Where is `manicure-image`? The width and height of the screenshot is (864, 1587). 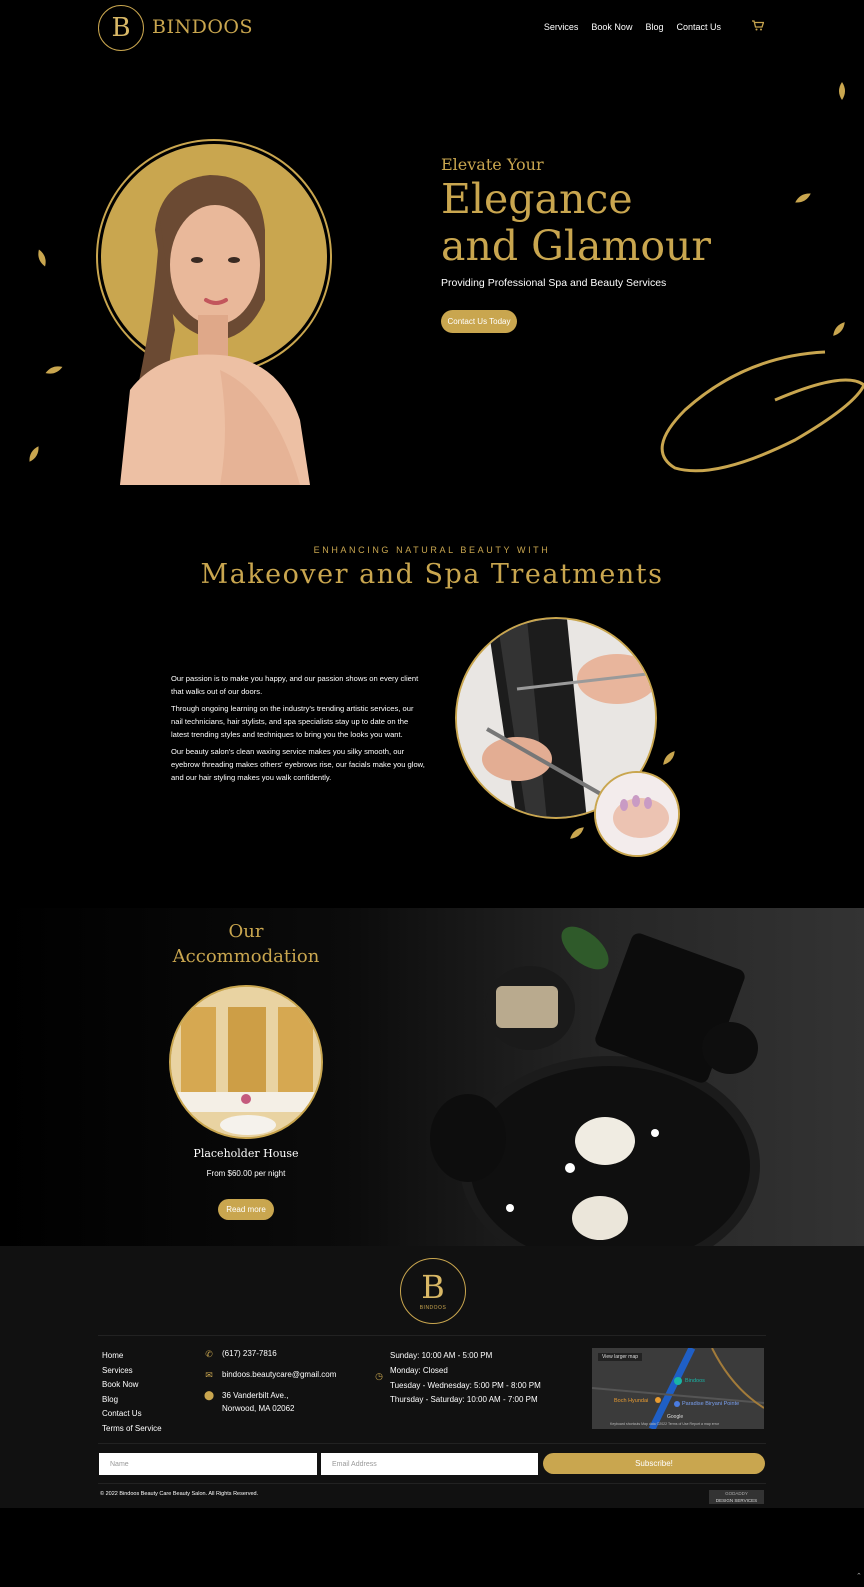 manicure-image is located at coordinates (637, 814).